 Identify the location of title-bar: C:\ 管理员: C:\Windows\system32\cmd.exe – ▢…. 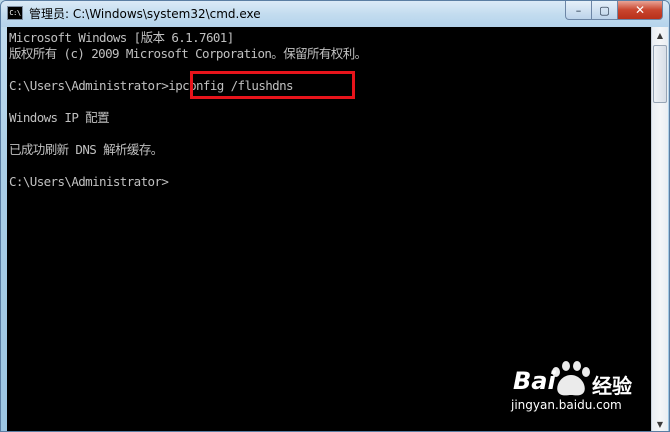
(335, 14).